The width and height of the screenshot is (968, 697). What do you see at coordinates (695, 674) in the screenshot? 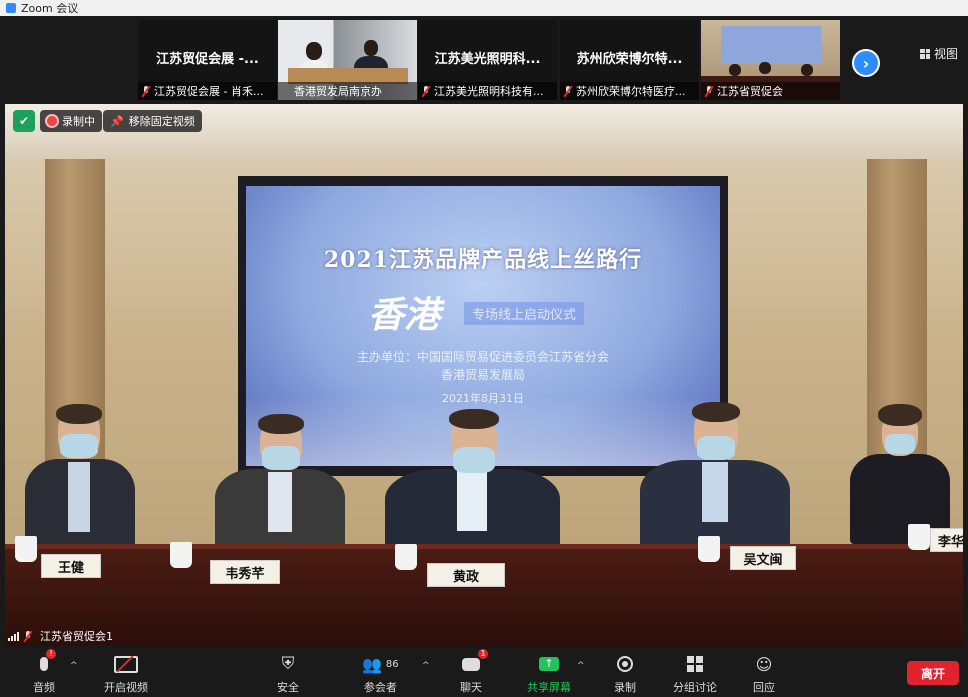
I see `breakout-rooms-button: 分组讨论` at bounding box center [695, 674].